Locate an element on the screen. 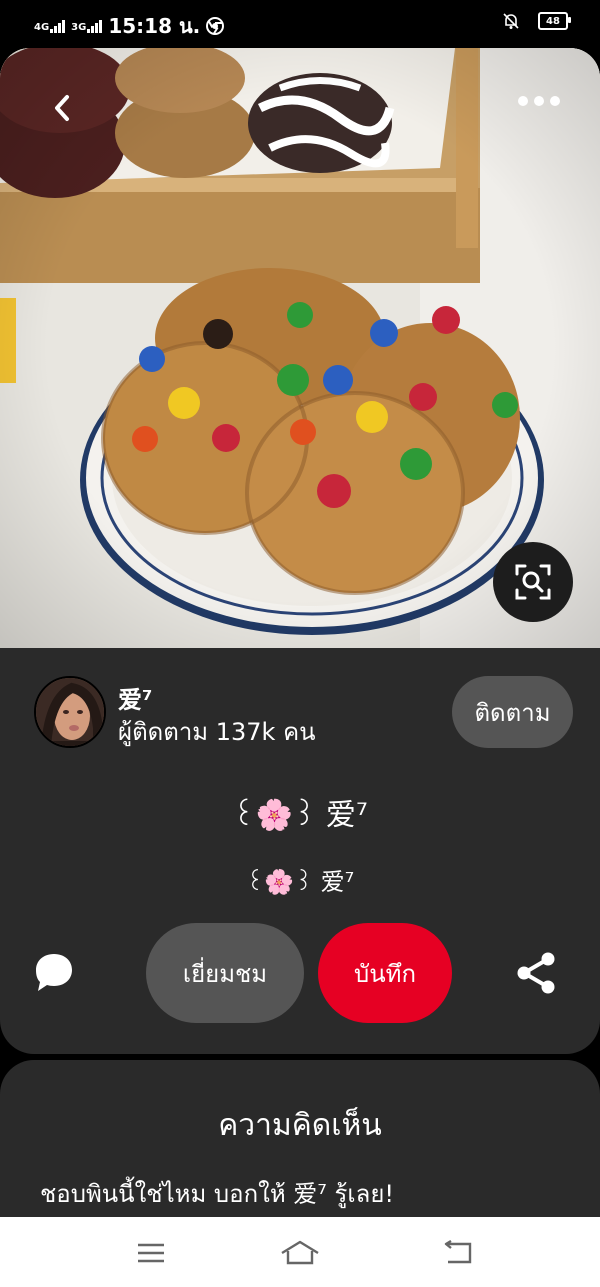 The image size is (600, 1287). pin-title: ꒰🌸꒱ 爱⁷ is located at coordinates (300, 815).